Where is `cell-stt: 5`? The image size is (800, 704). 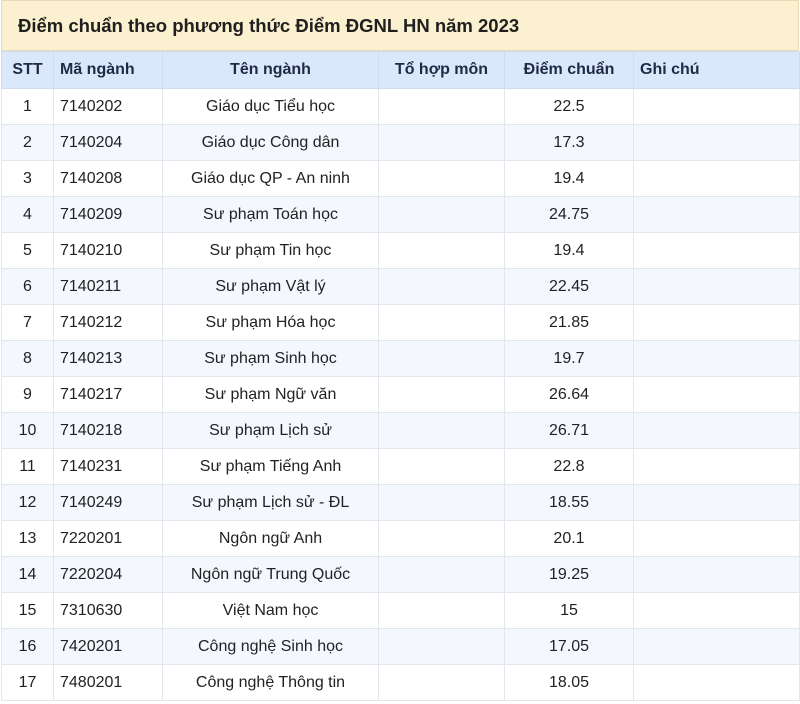 cell-stt: 5 is located at coordinates (27, 250).